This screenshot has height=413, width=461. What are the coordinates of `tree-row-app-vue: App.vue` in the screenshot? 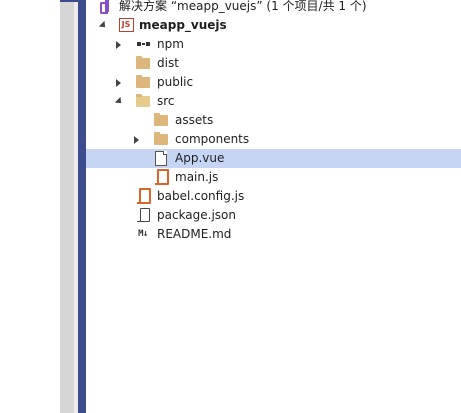 It's located at (273, 158).